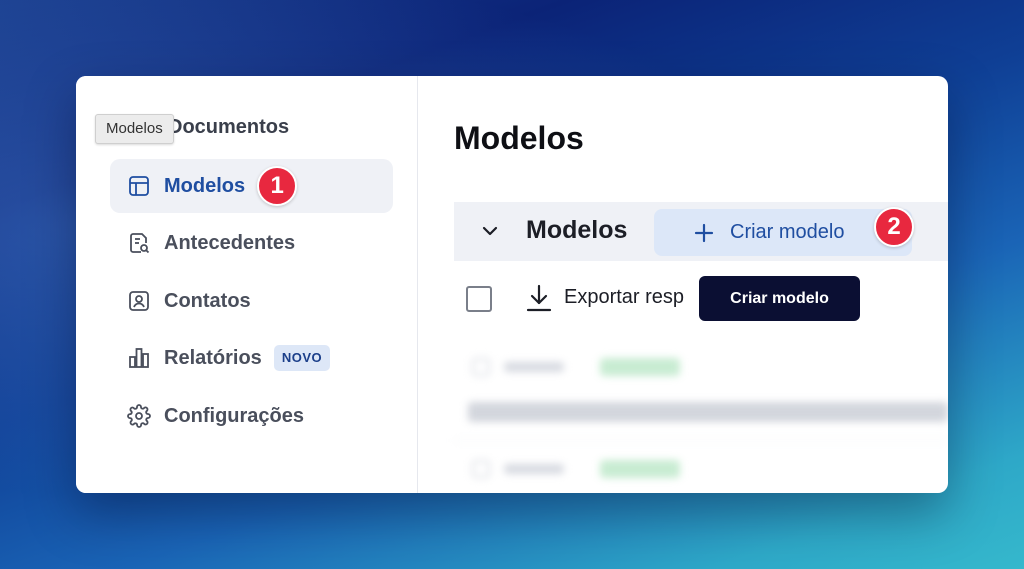  Describe the element at coordinates (207, 300) in the screenshot. I see `sidebar-item-label: Contatos` at that location.